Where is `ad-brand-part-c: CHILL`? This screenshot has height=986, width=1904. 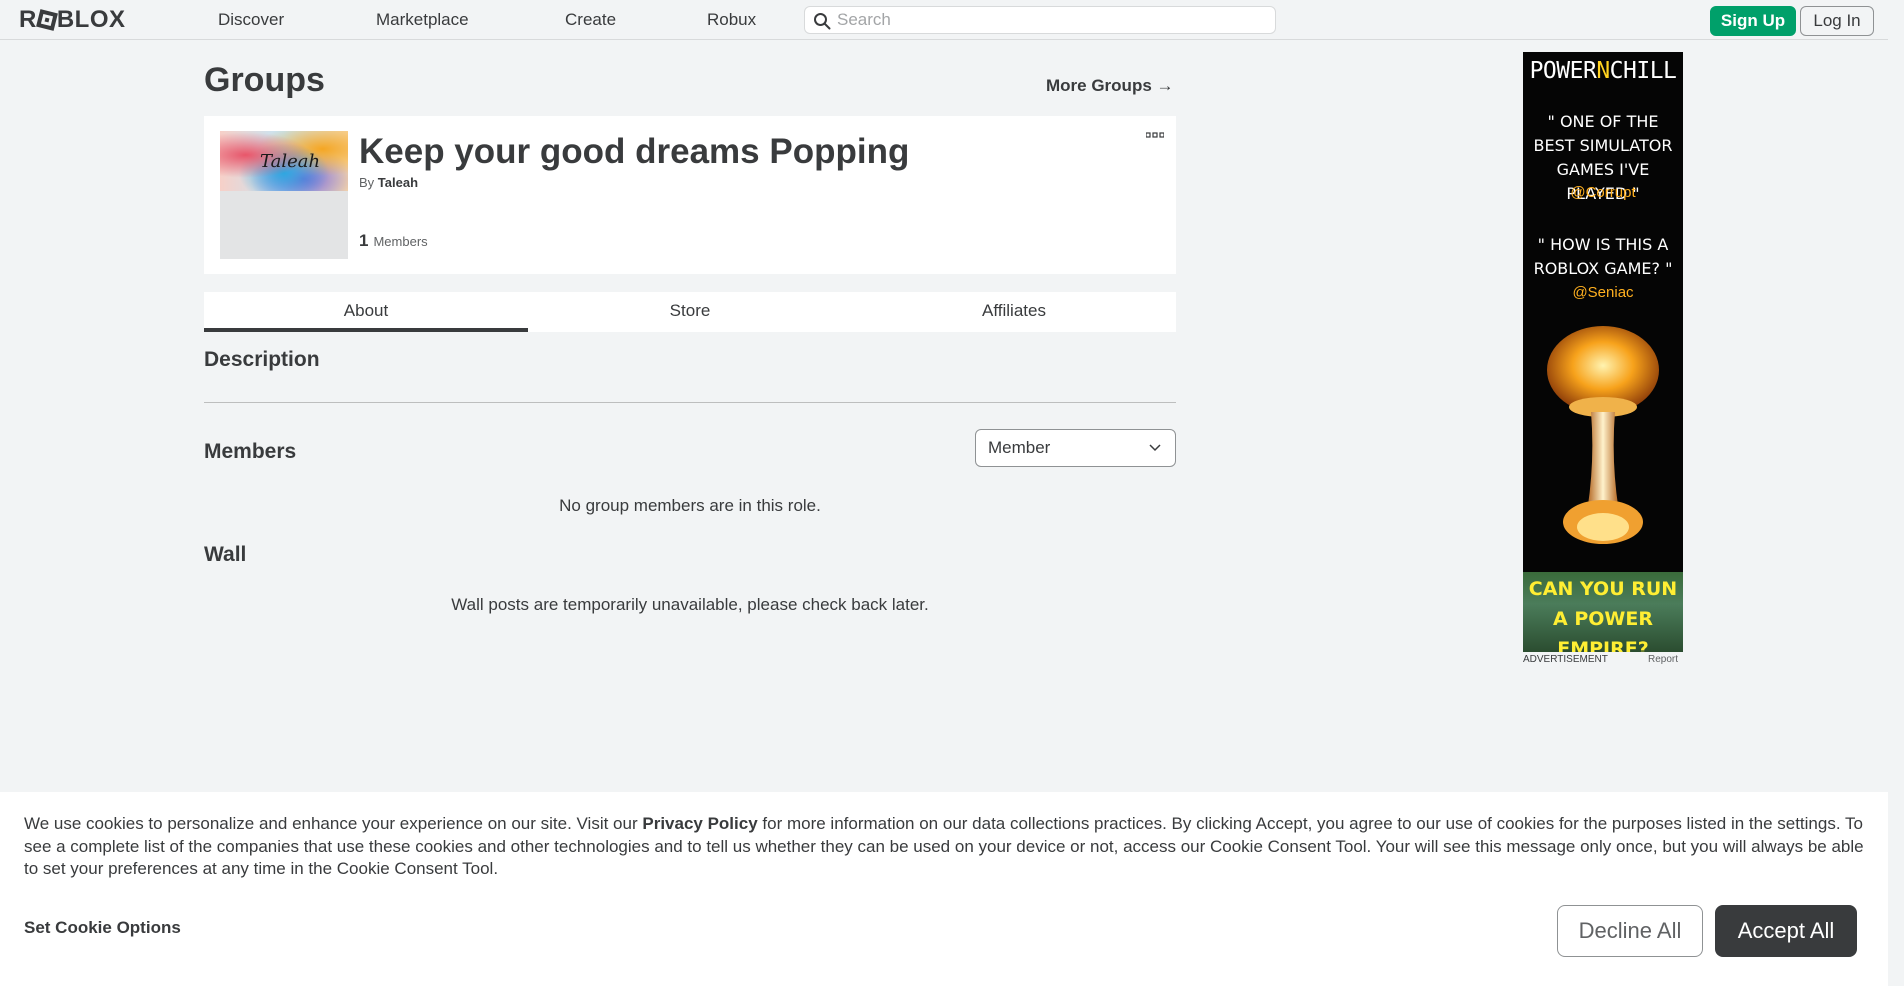
ad-brand-part-c: CHILL is located at coordinates (1643, 71).